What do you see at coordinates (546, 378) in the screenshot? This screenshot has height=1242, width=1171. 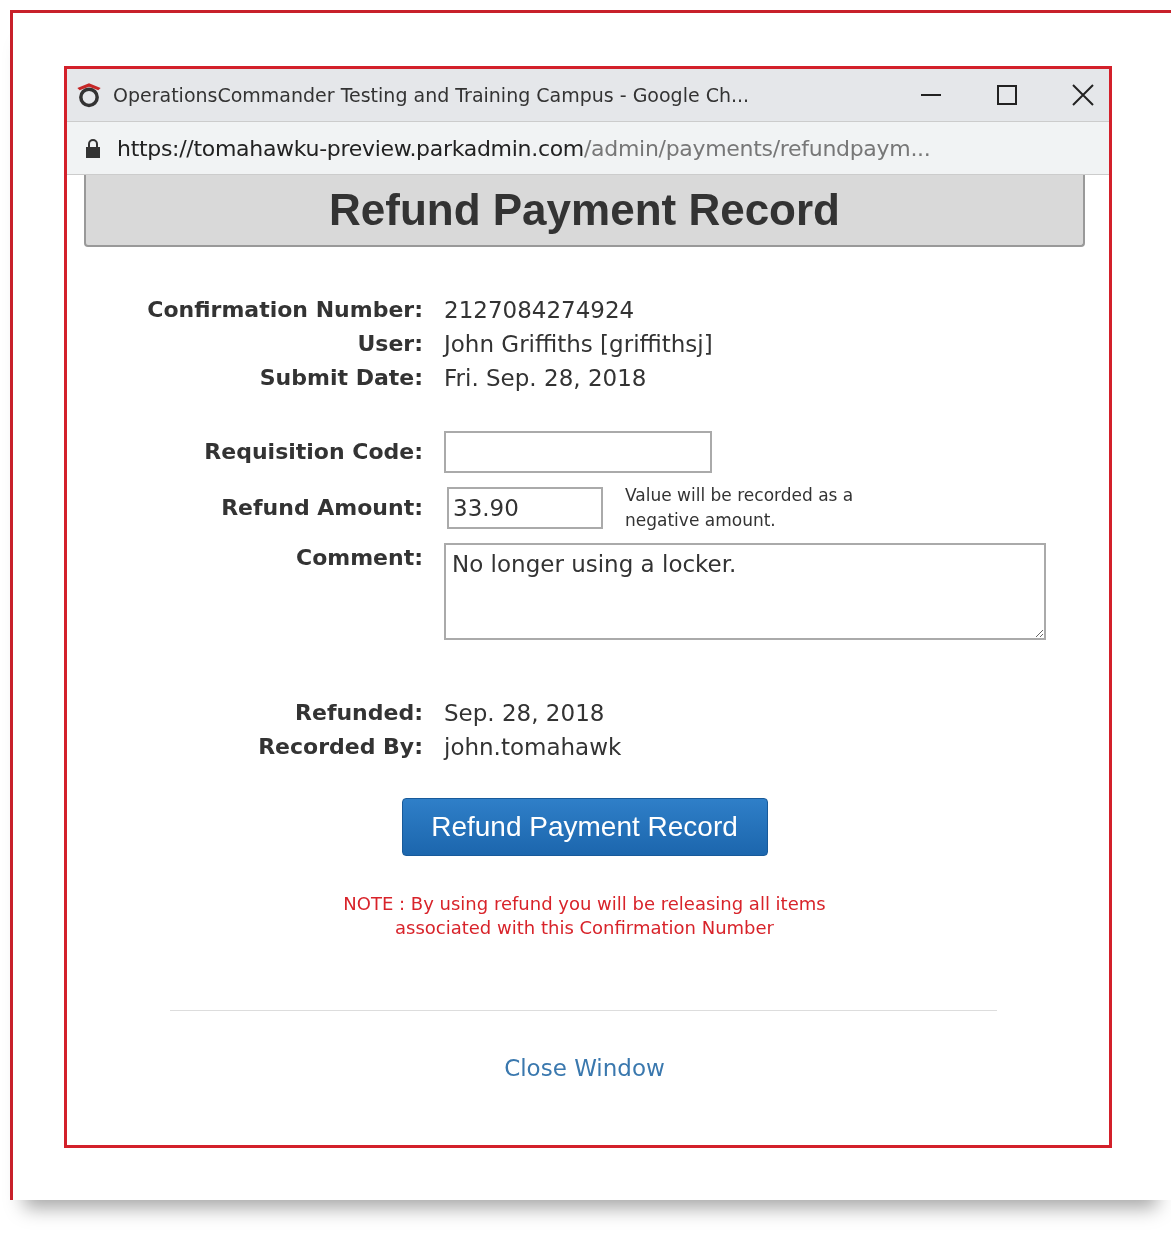 I see `field-value: Fri. Sep. 28, 2018` at bounding box center [546, 378].